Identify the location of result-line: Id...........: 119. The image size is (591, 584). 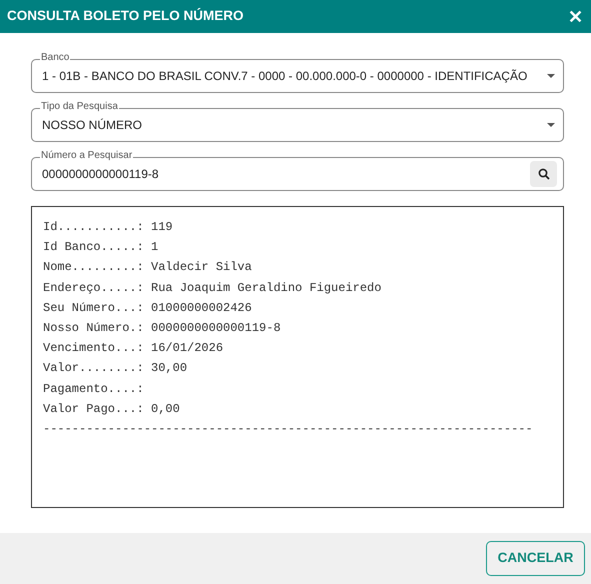
(108, 227).